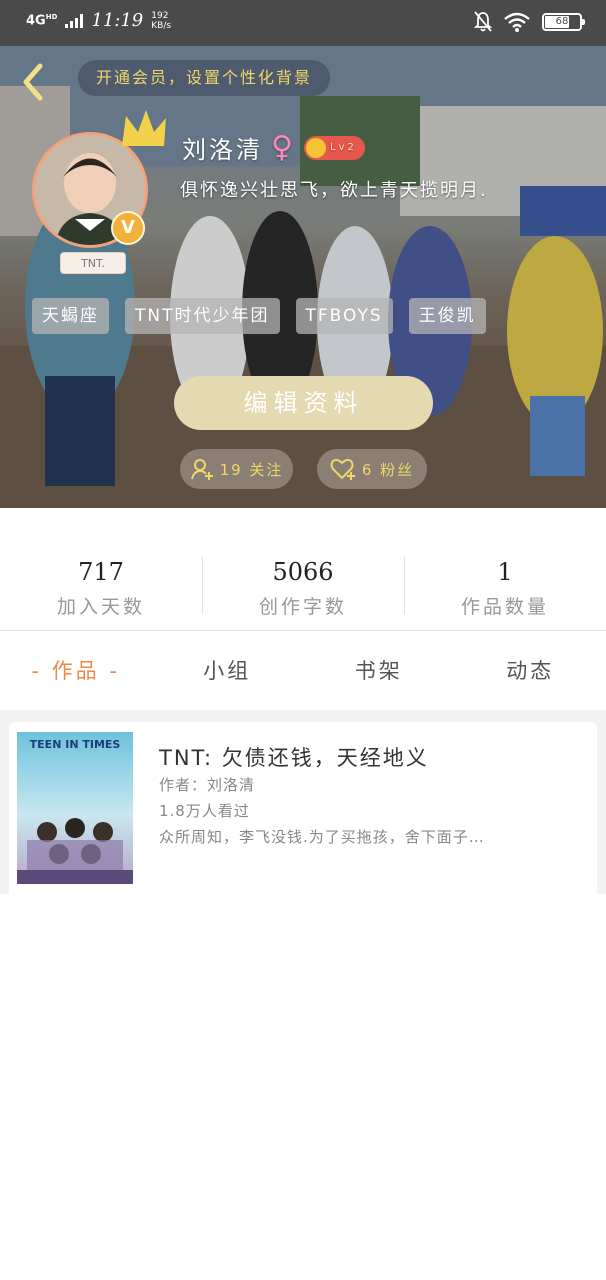  I want to click on user-signature: 俱怀逸兴壮思飞，欲上青天揽明月., so click(334, 190).